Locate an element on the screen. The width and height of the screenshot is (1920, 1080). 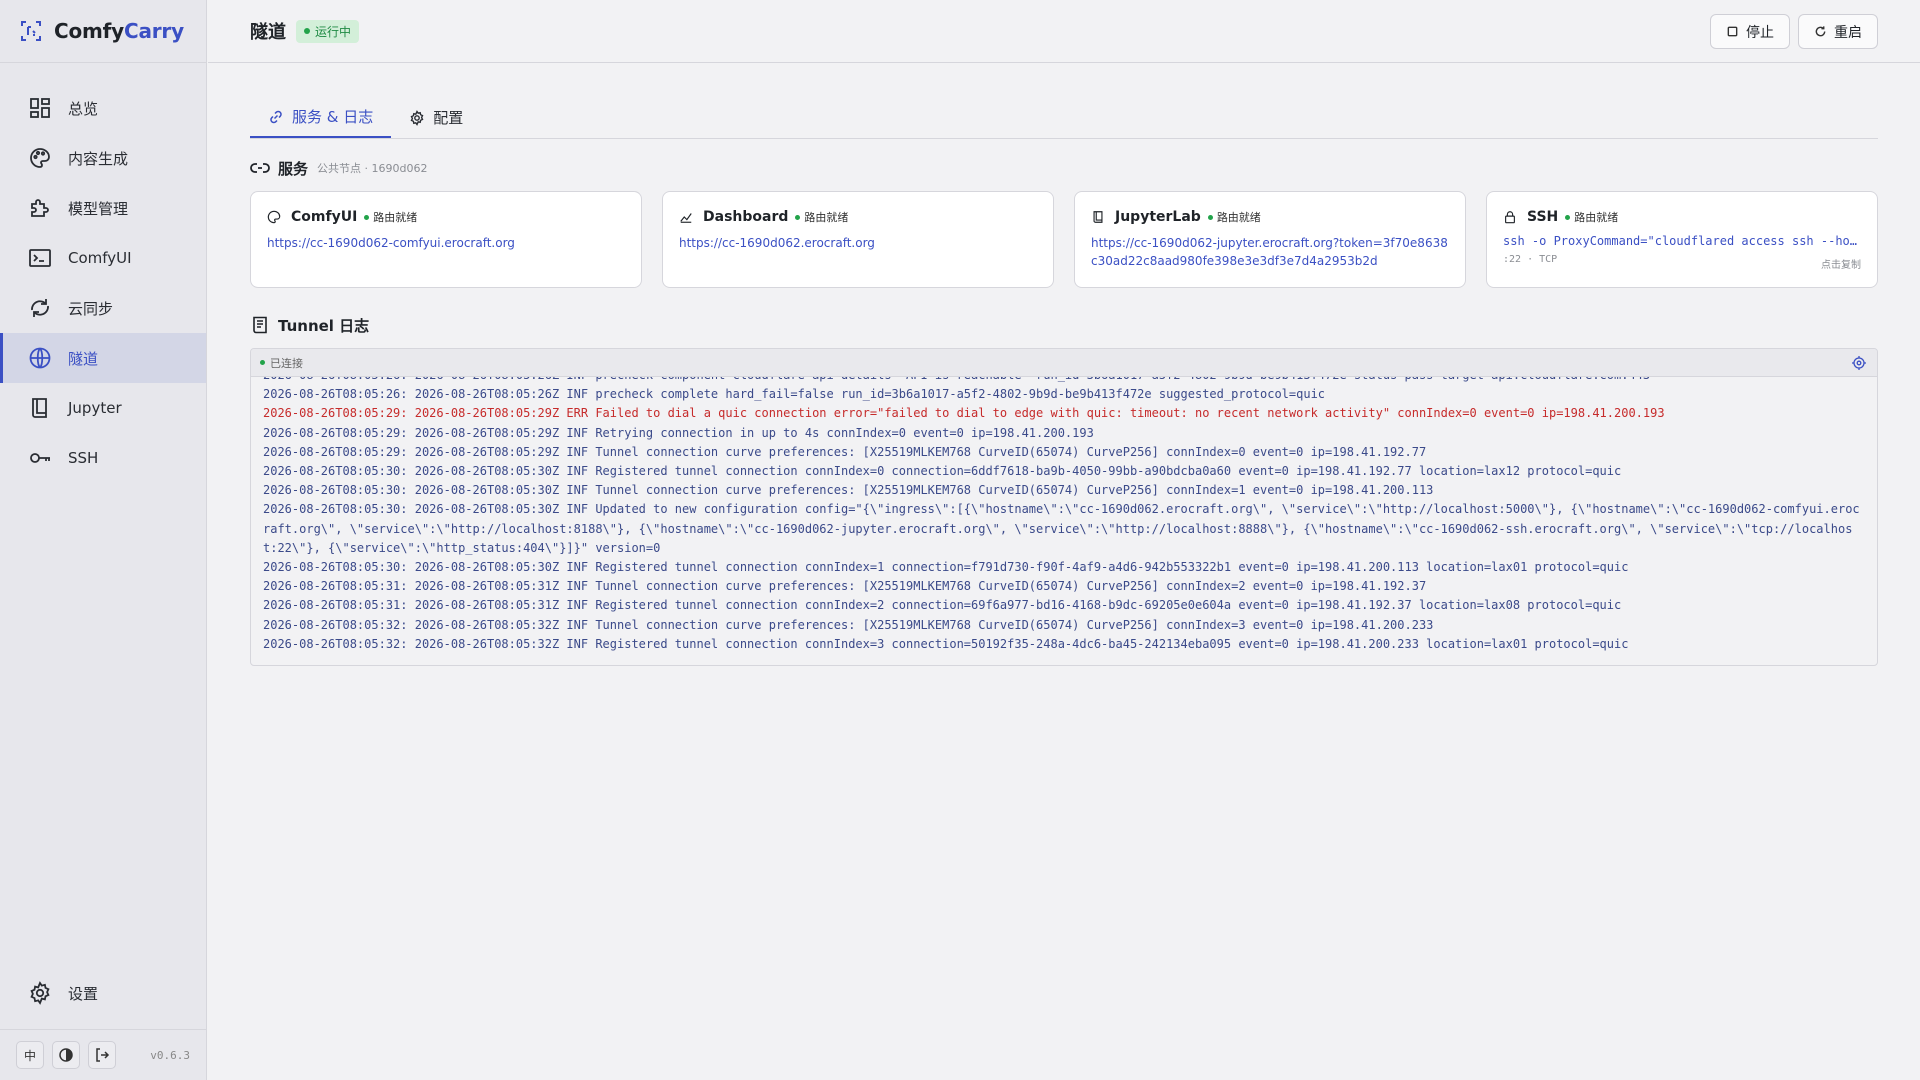
brand: ComfyCarry is located at coordinates (103, 31).